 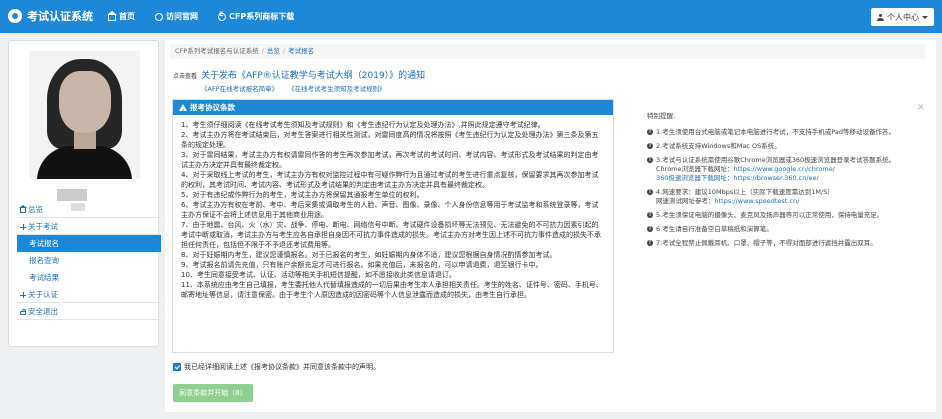 I want to click on sidebar: 总览 关于考试 考试报名 报名查询 考试结果 关于认证 安全退出, so click(x=84, y=193).